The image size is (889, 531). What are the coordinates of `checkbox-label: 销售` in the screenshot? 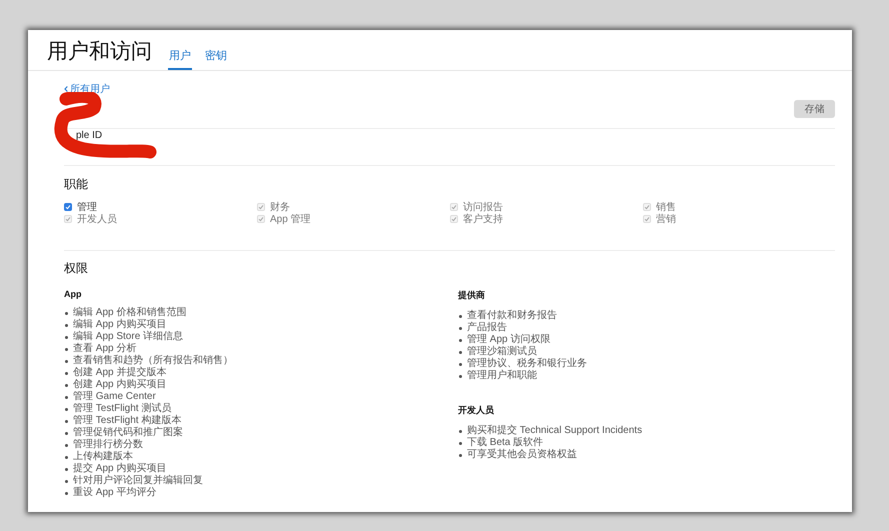 It's located at (666, 207).